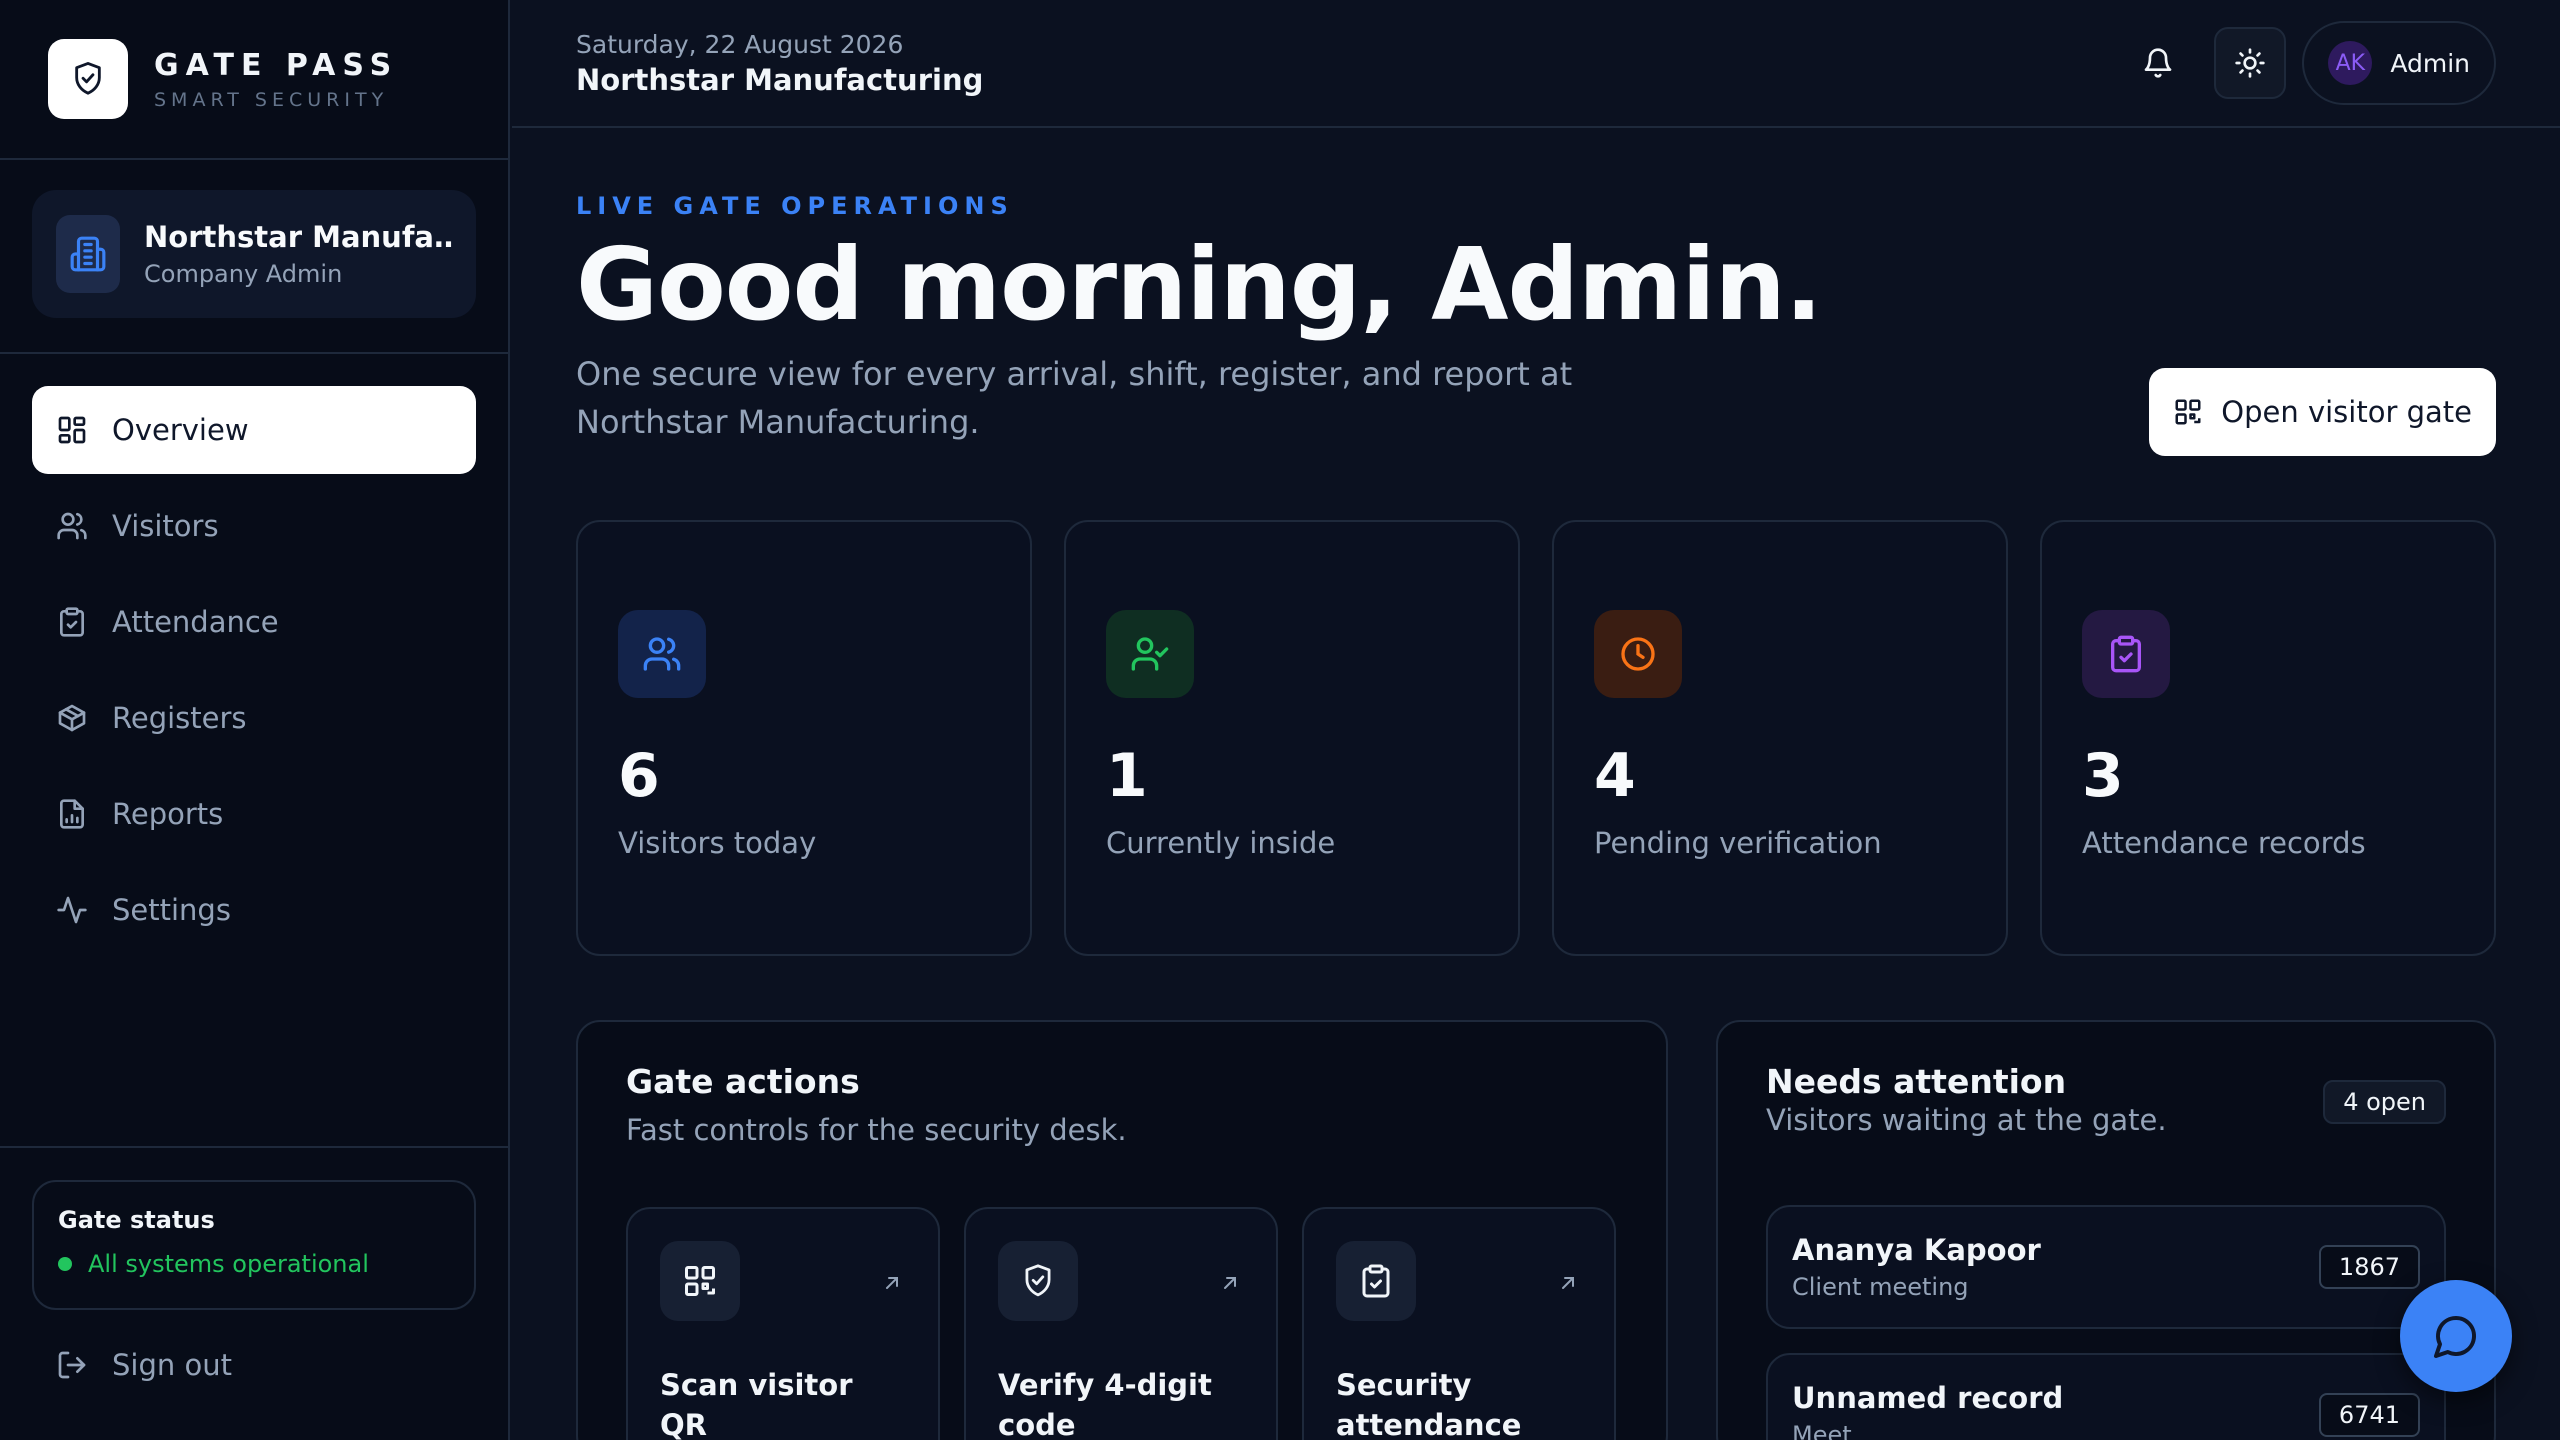 The height and width of the screenshot is (1440, 2560). Describe the element at coordinates (1966, 1120) in the screenshot. I see `needs-attention-subtitle: Visitors waiting at the gate.` at that location.